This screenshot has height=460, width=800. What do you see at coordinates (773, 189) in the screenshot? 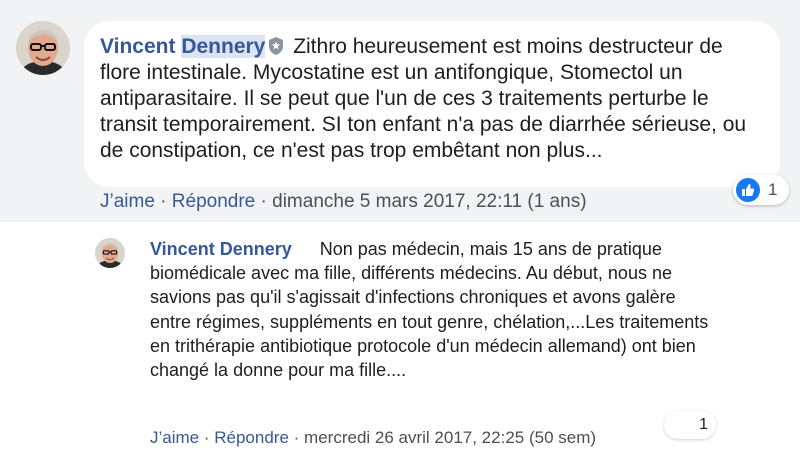
I see `reaction-count: 1` at bounding box center [773, 189].